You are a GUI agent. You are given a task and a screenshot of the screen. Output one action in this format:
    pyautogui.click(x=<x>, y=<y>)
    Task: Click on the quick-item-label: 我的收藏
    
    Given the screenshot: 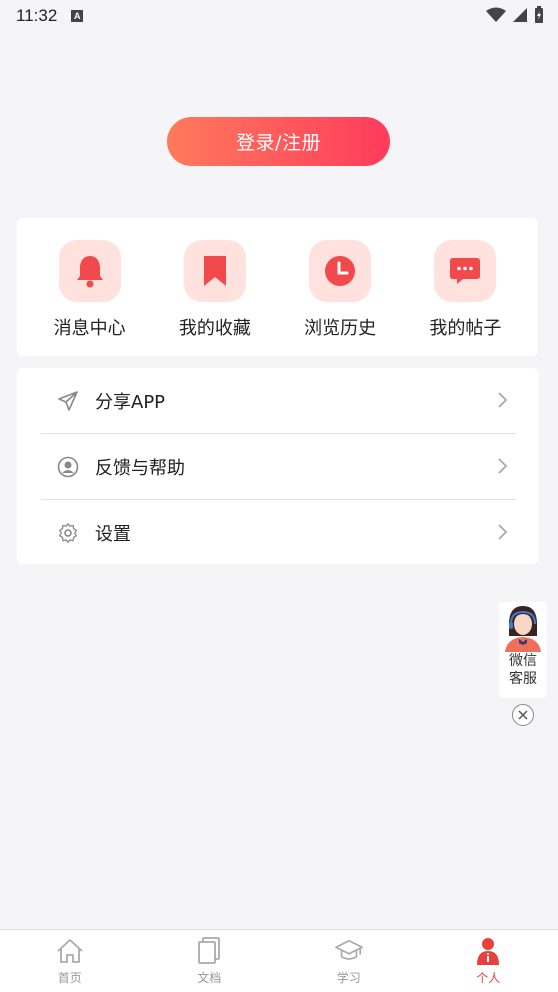 What is the action you would take?
    pyautogui.click(x=214, y=328)
    